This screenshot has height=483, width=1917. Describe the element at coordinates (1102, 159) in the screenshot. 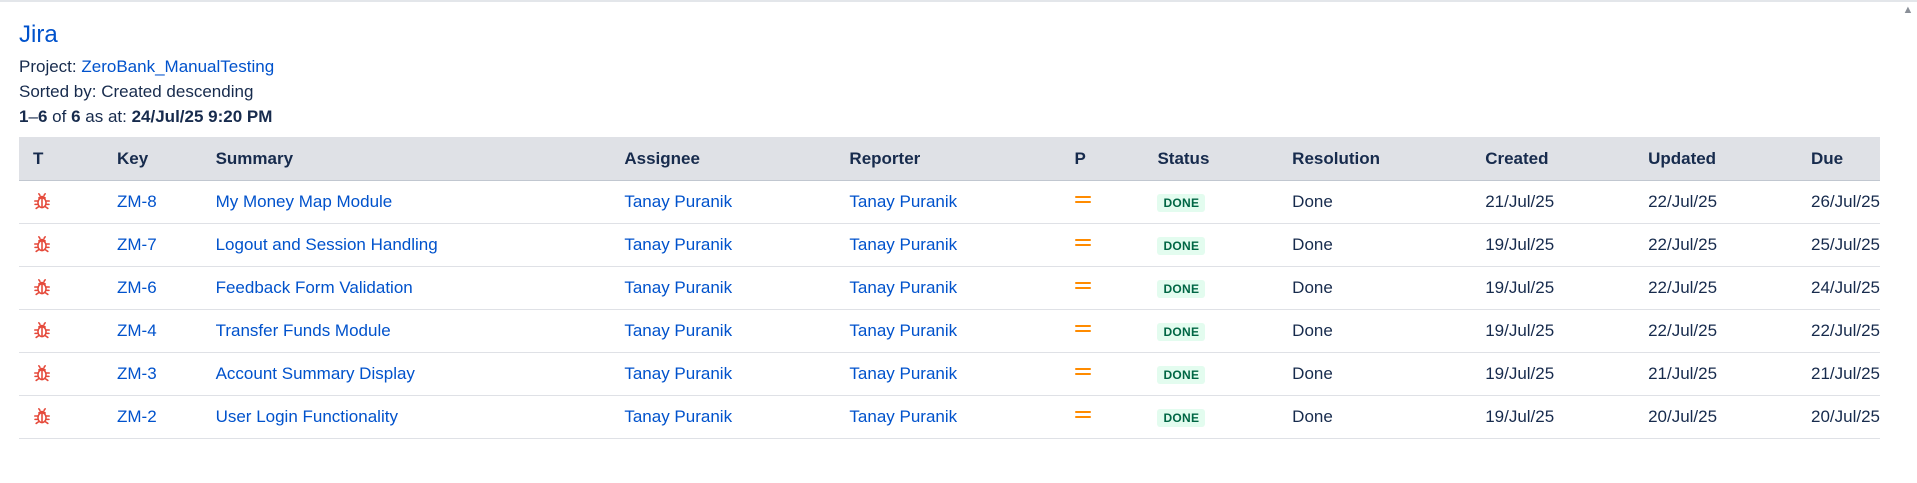

I see `column-header-priority: P` at that location.